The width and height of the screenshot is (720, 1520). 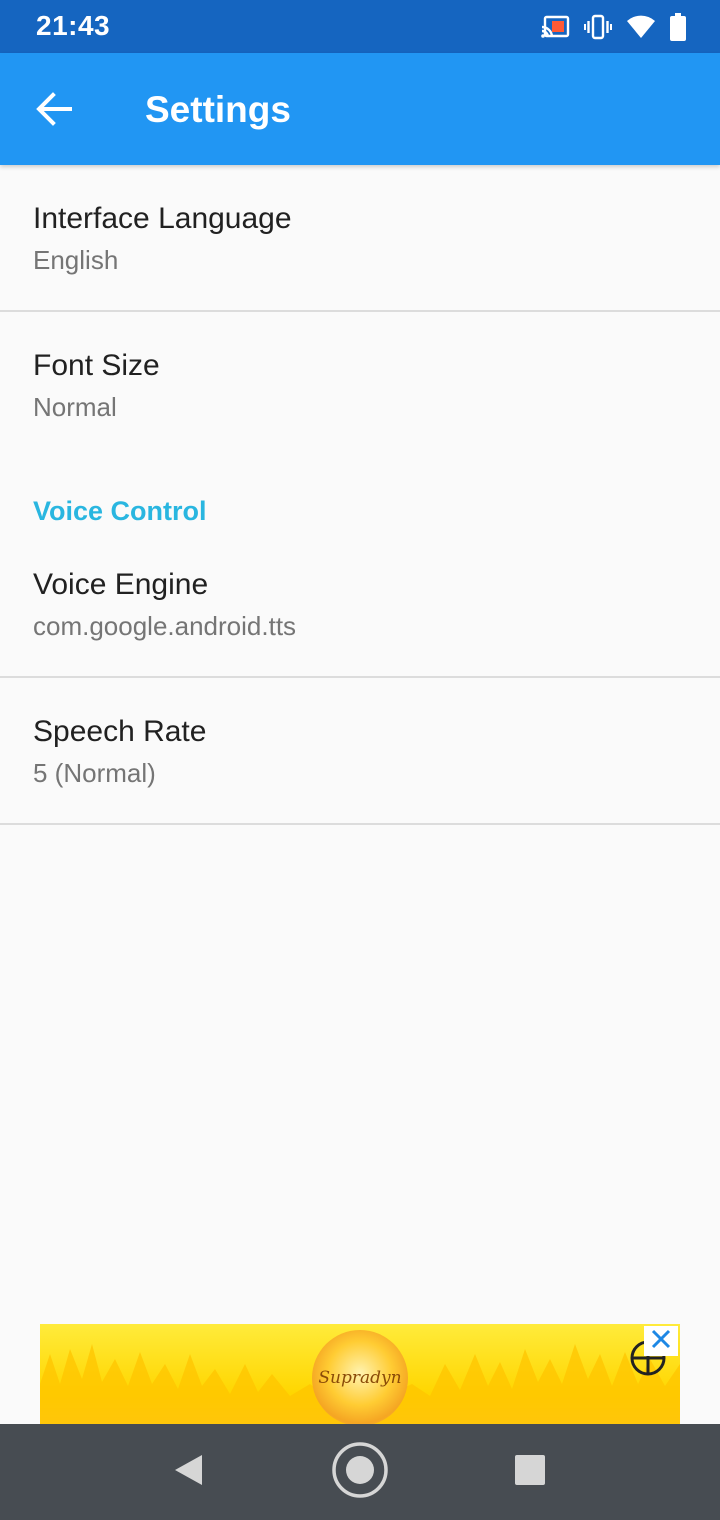 I want to click on back-button, so click(x=54, y=111).